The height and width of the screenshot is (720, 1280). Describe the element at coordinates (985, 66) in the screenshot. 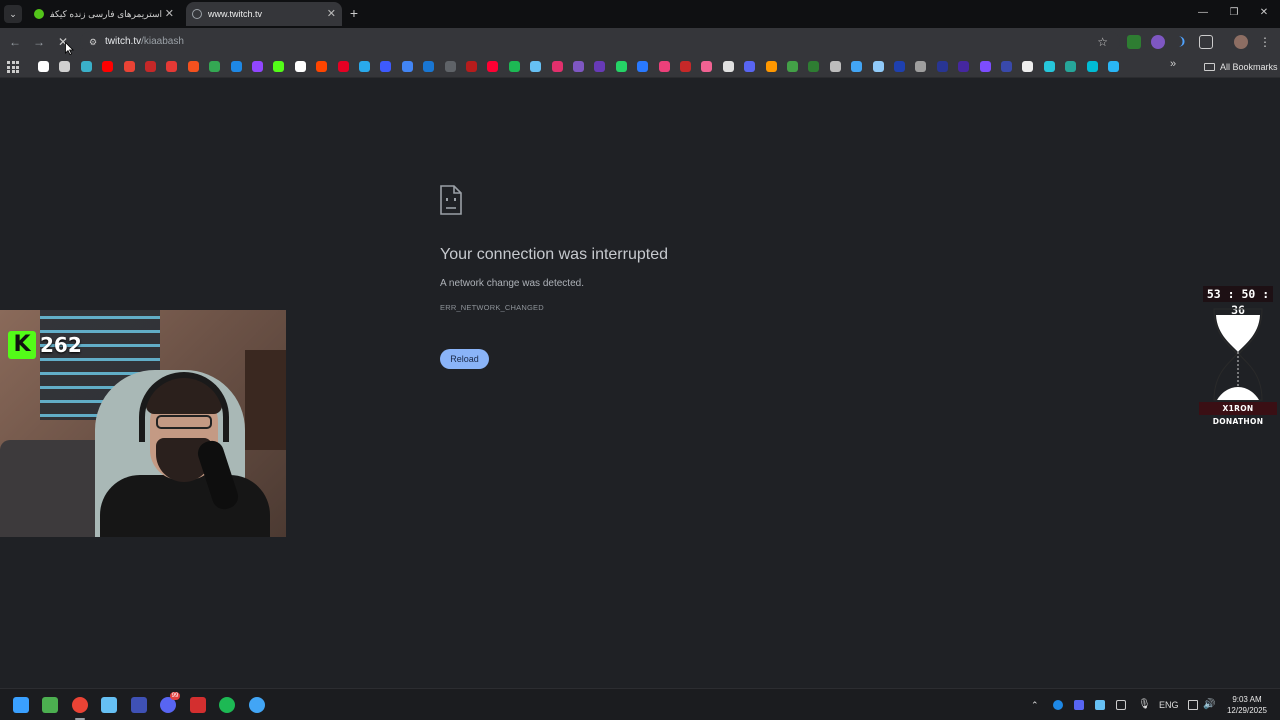

I see `shield-icon` at that location.